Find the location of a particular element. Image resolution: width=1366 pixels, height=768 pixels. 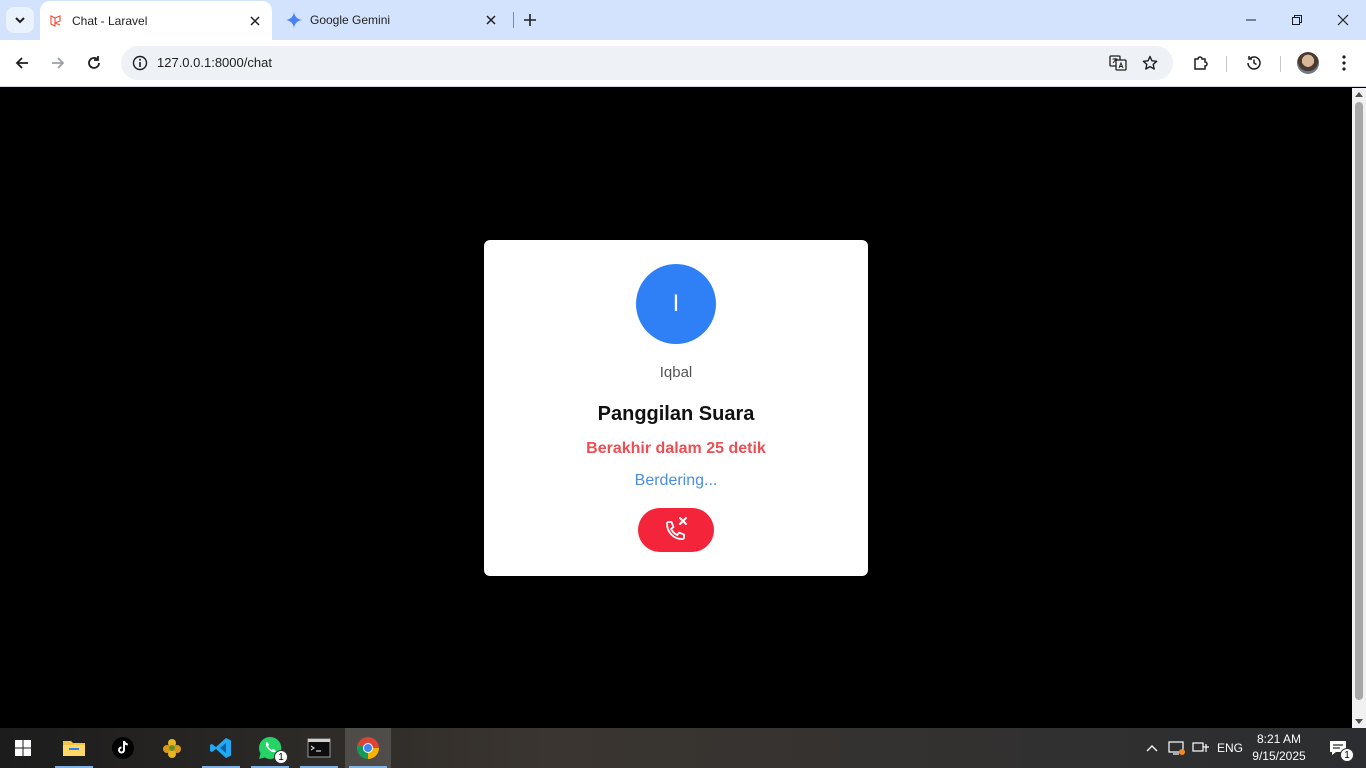

kebab-menu-icon is located at coordinates (1344, 63).